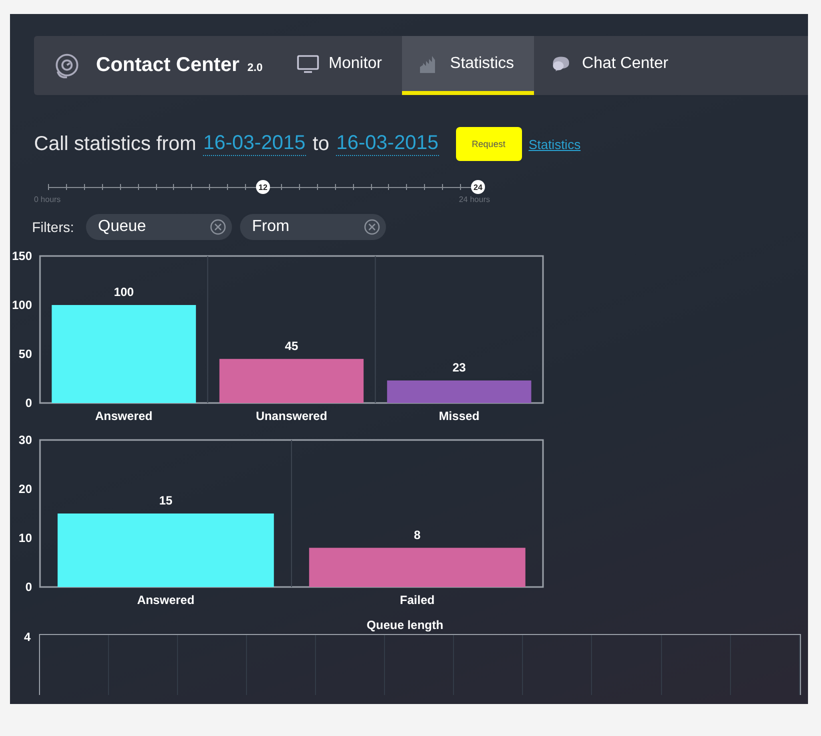 The image size is (821, 736). I want to click on slider-handle: 24, so click(478, 187).